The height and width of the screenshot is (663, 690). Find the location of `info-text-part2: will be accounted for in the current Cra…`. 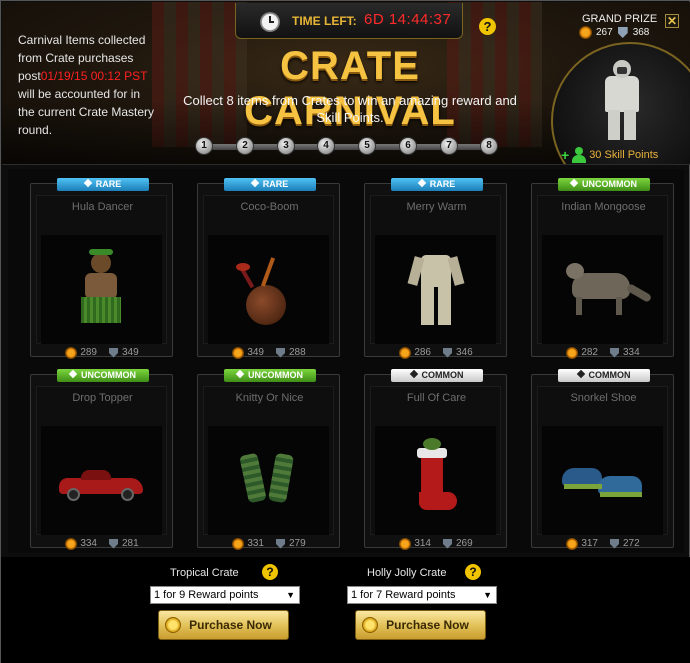

info-text-part2: will be accounted for in the current Cra… is located at coordinates (86, 112).